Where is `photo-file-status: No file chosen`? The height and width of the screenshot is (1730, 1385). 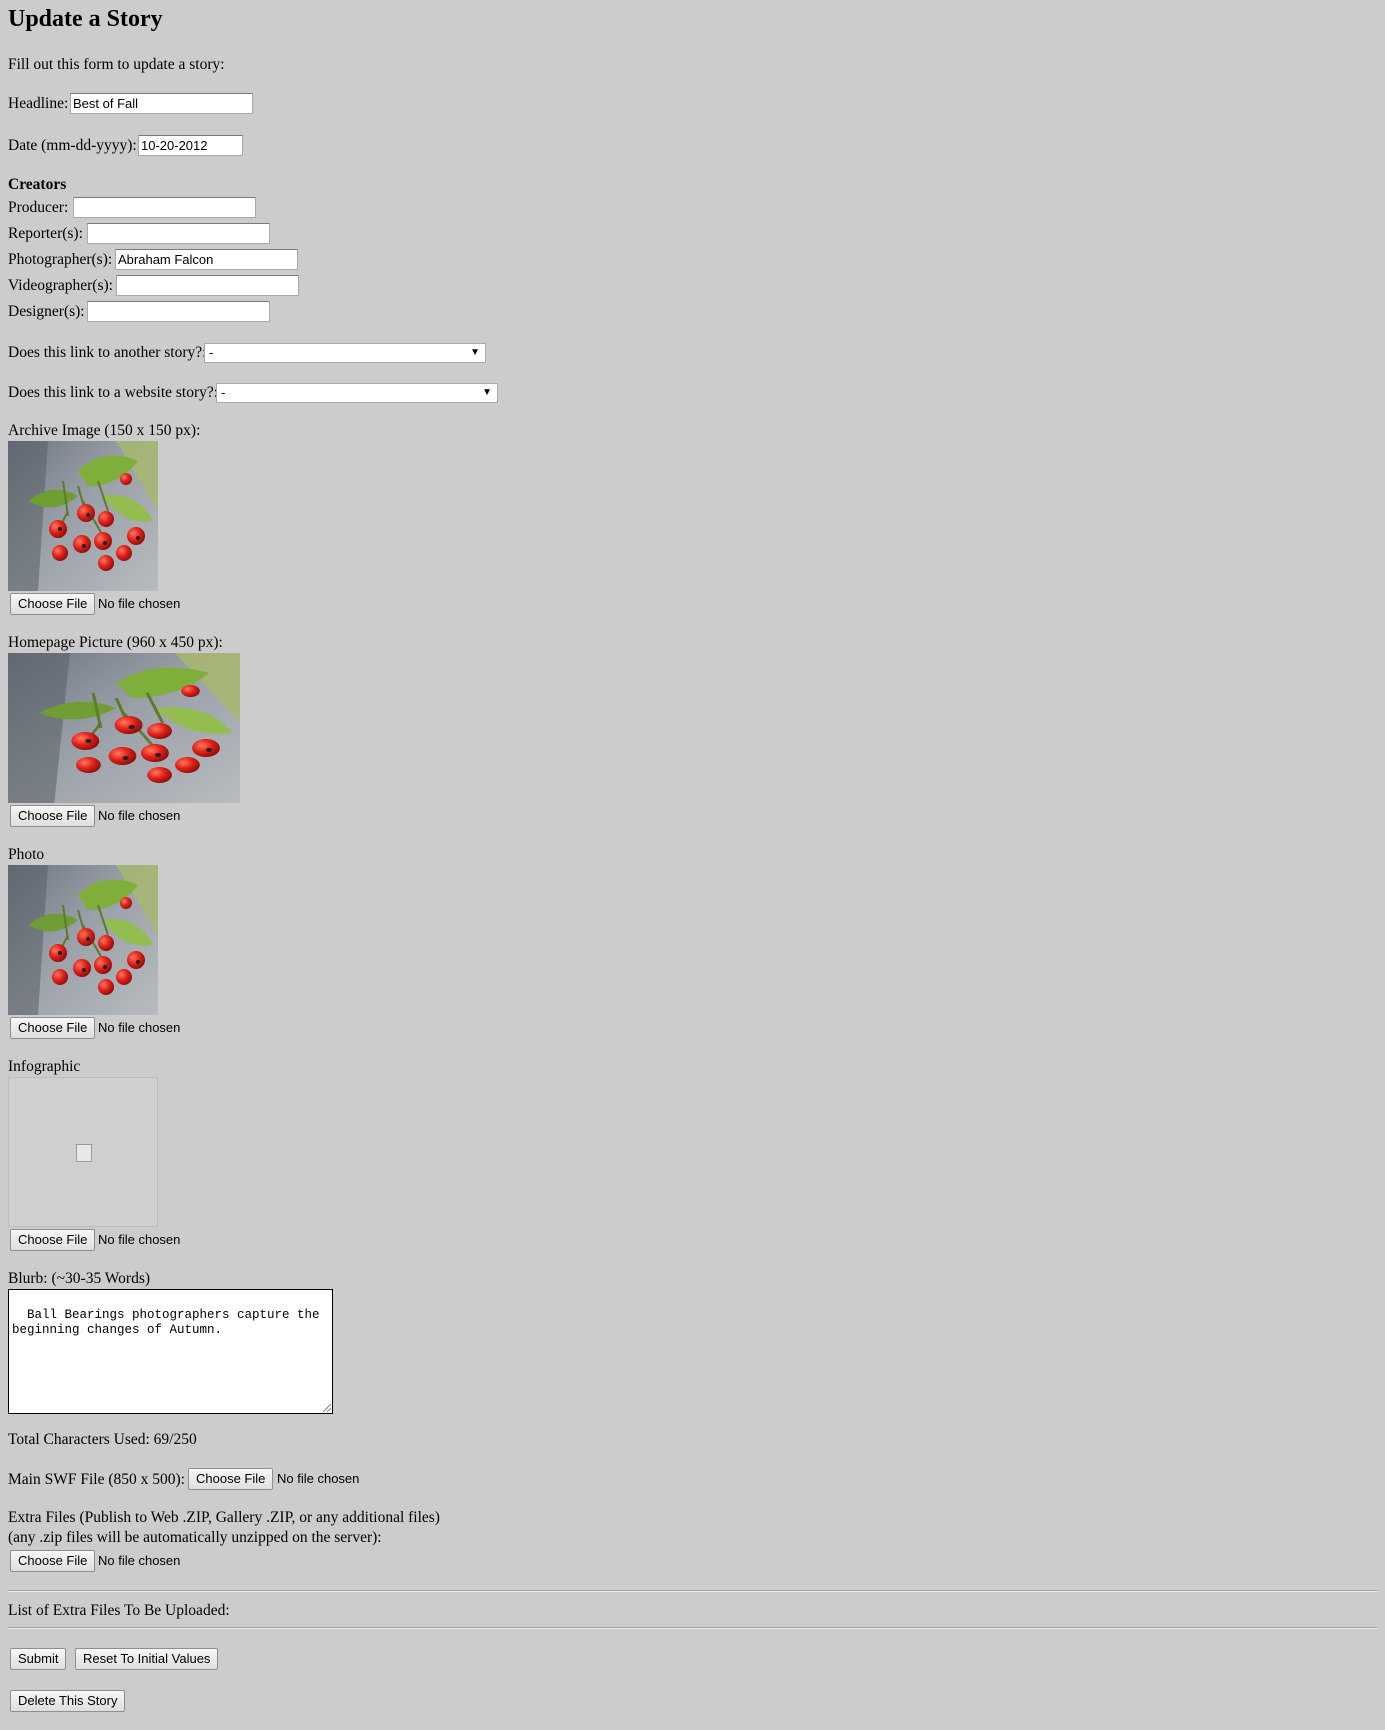
photo-file-status: No file chosen is located at coordinates (139, 1027).